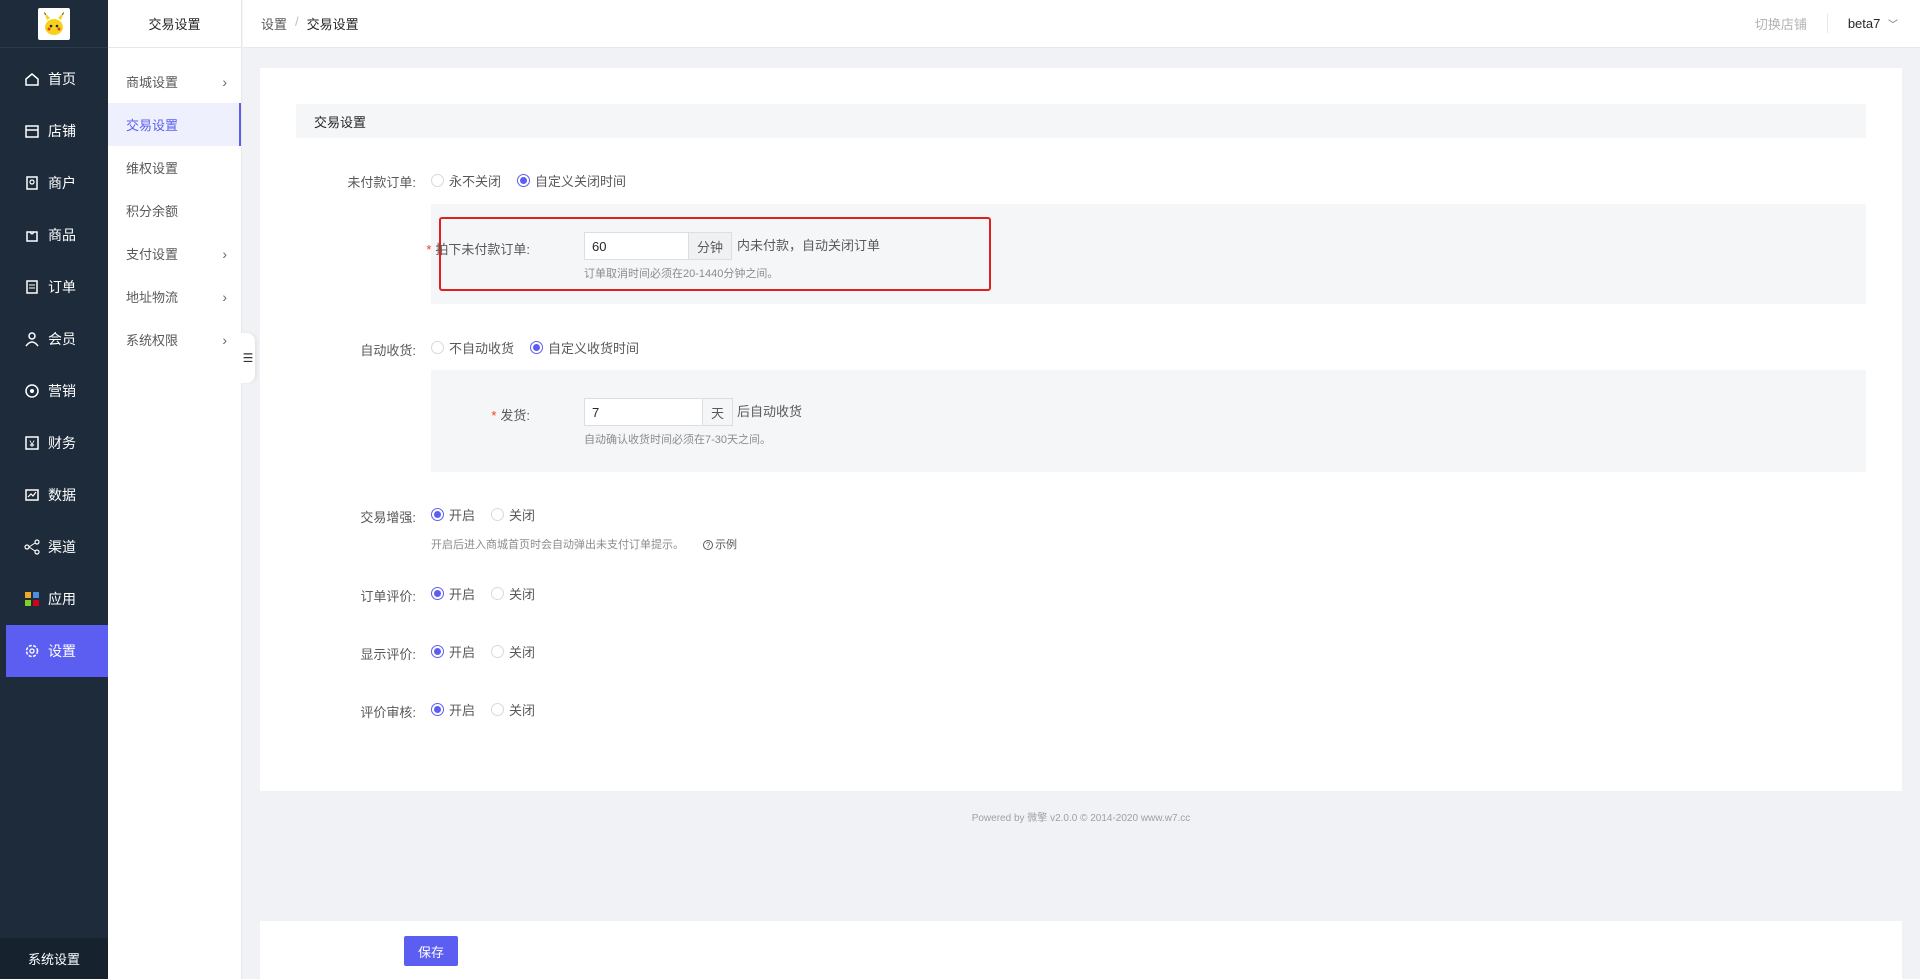  I want to click on subnav-item-label: 地址物流, so click(152, 297).